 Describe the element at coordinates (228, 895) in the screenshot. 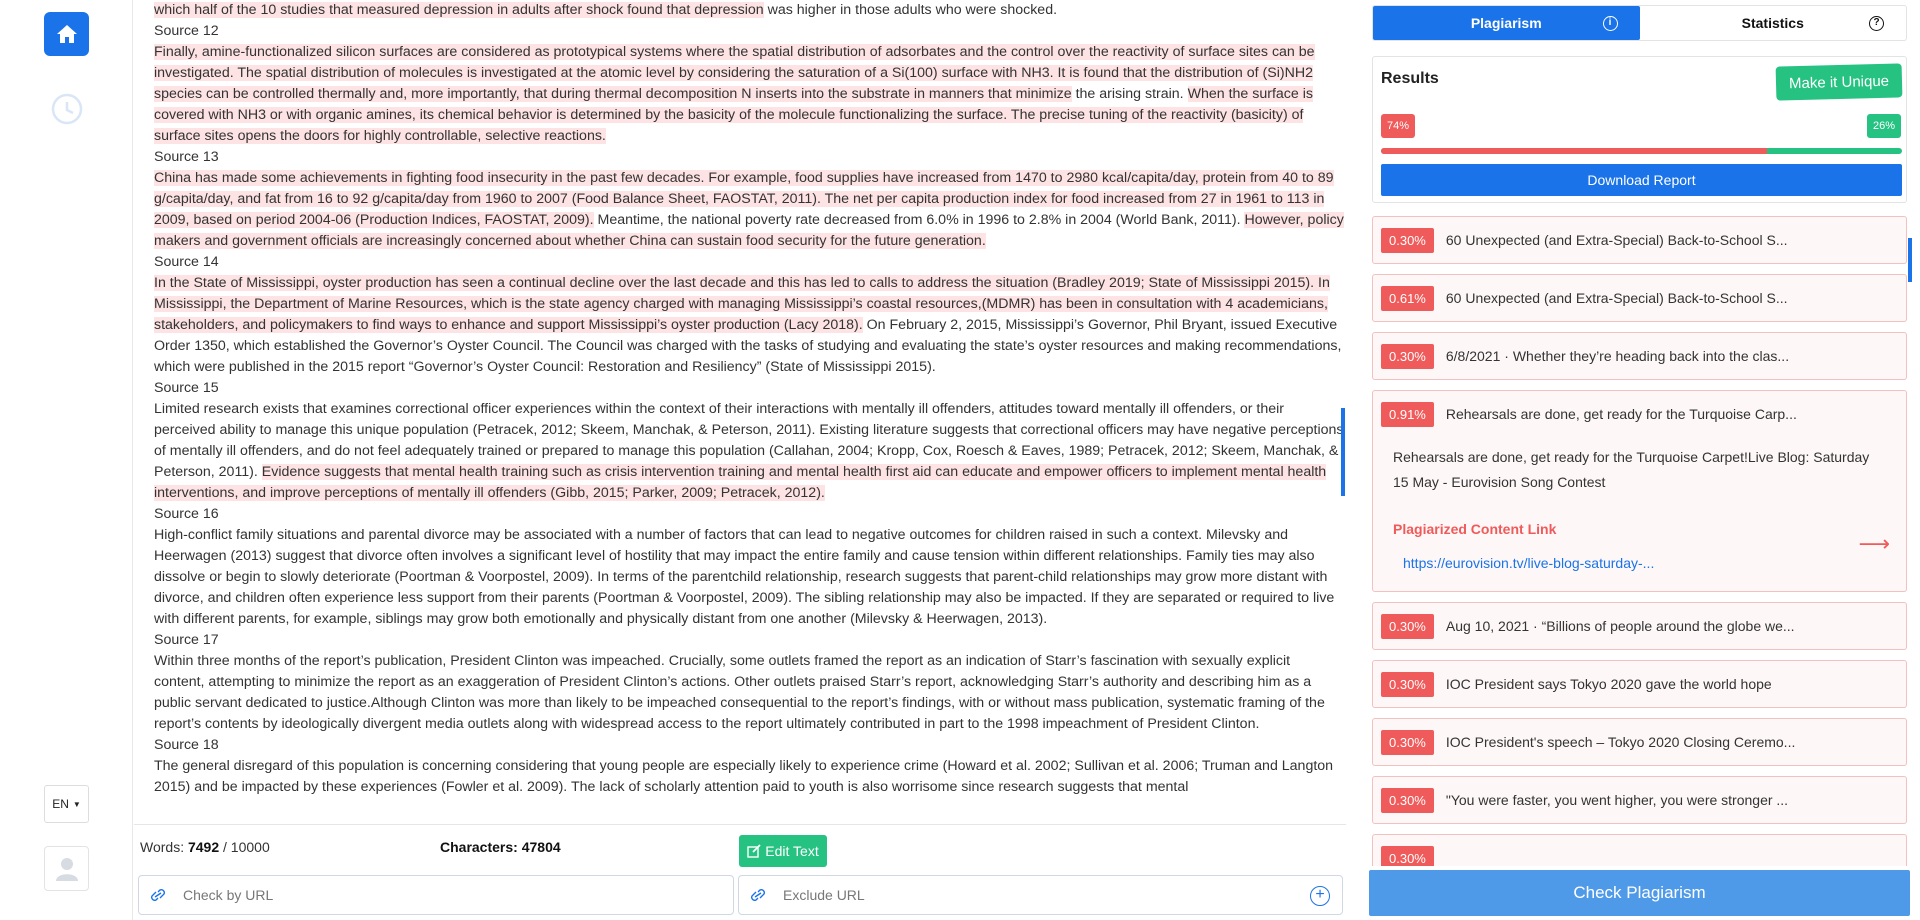

I see `check-url-placeholder: Check by URL` at that location.